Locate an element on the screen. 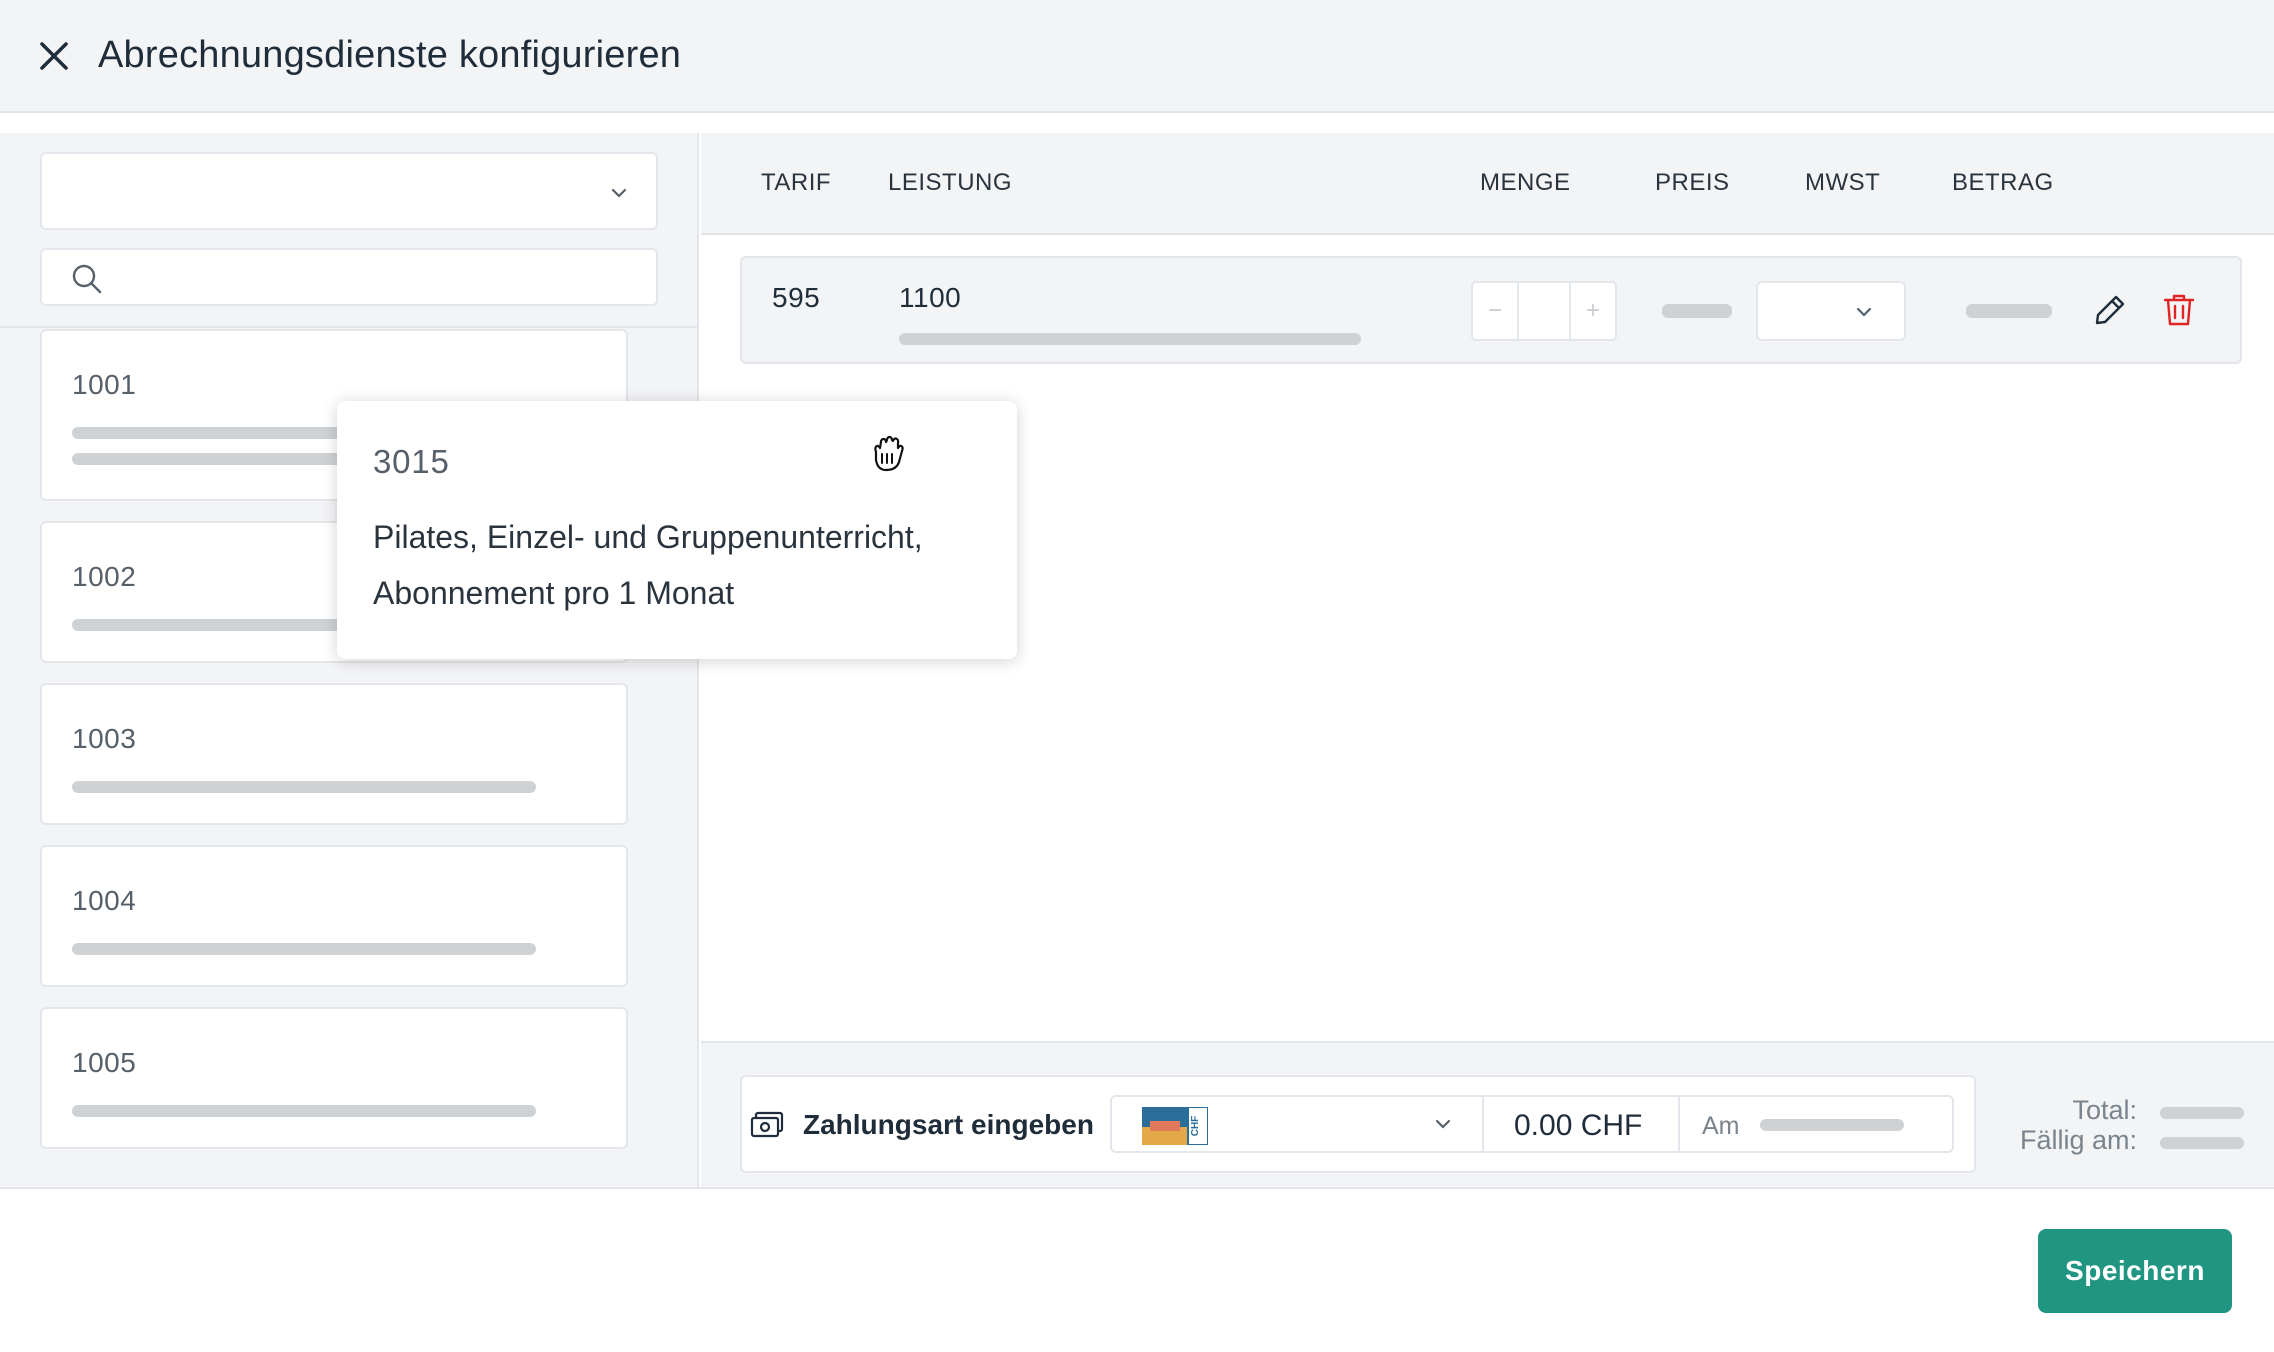 The image size is (2274, 1352). mwst-select is located at coordinates (1831, 311).